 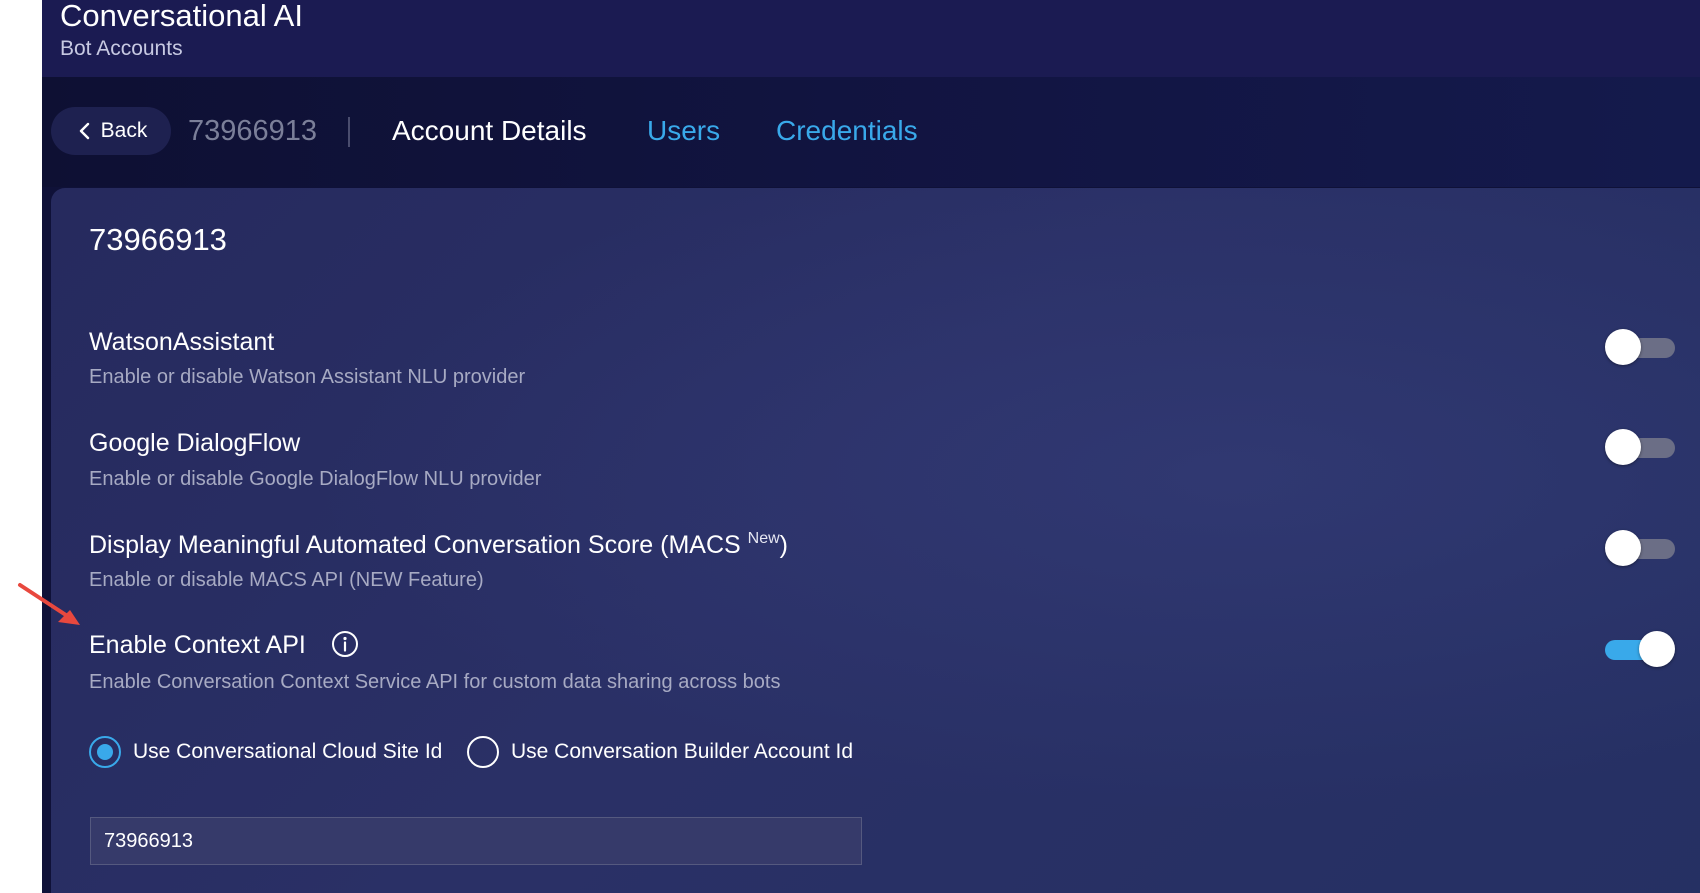 What do you see at coordinates (288, 751) in the screenshot?
I see `radio-cloud-site-id-label: Use Conversational Cloud Site Id` at bounding box center [288, 751].